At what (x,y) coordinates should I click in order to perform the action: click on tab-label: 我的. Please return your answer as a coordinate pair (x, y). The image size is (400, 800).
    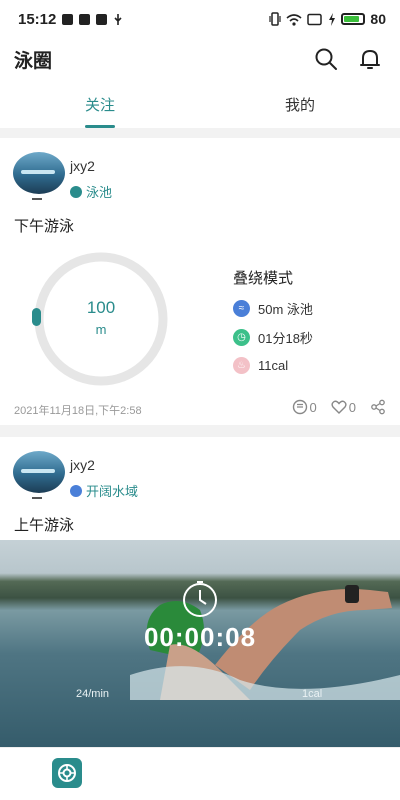
    Looking at the image, I should click on (299, 105).